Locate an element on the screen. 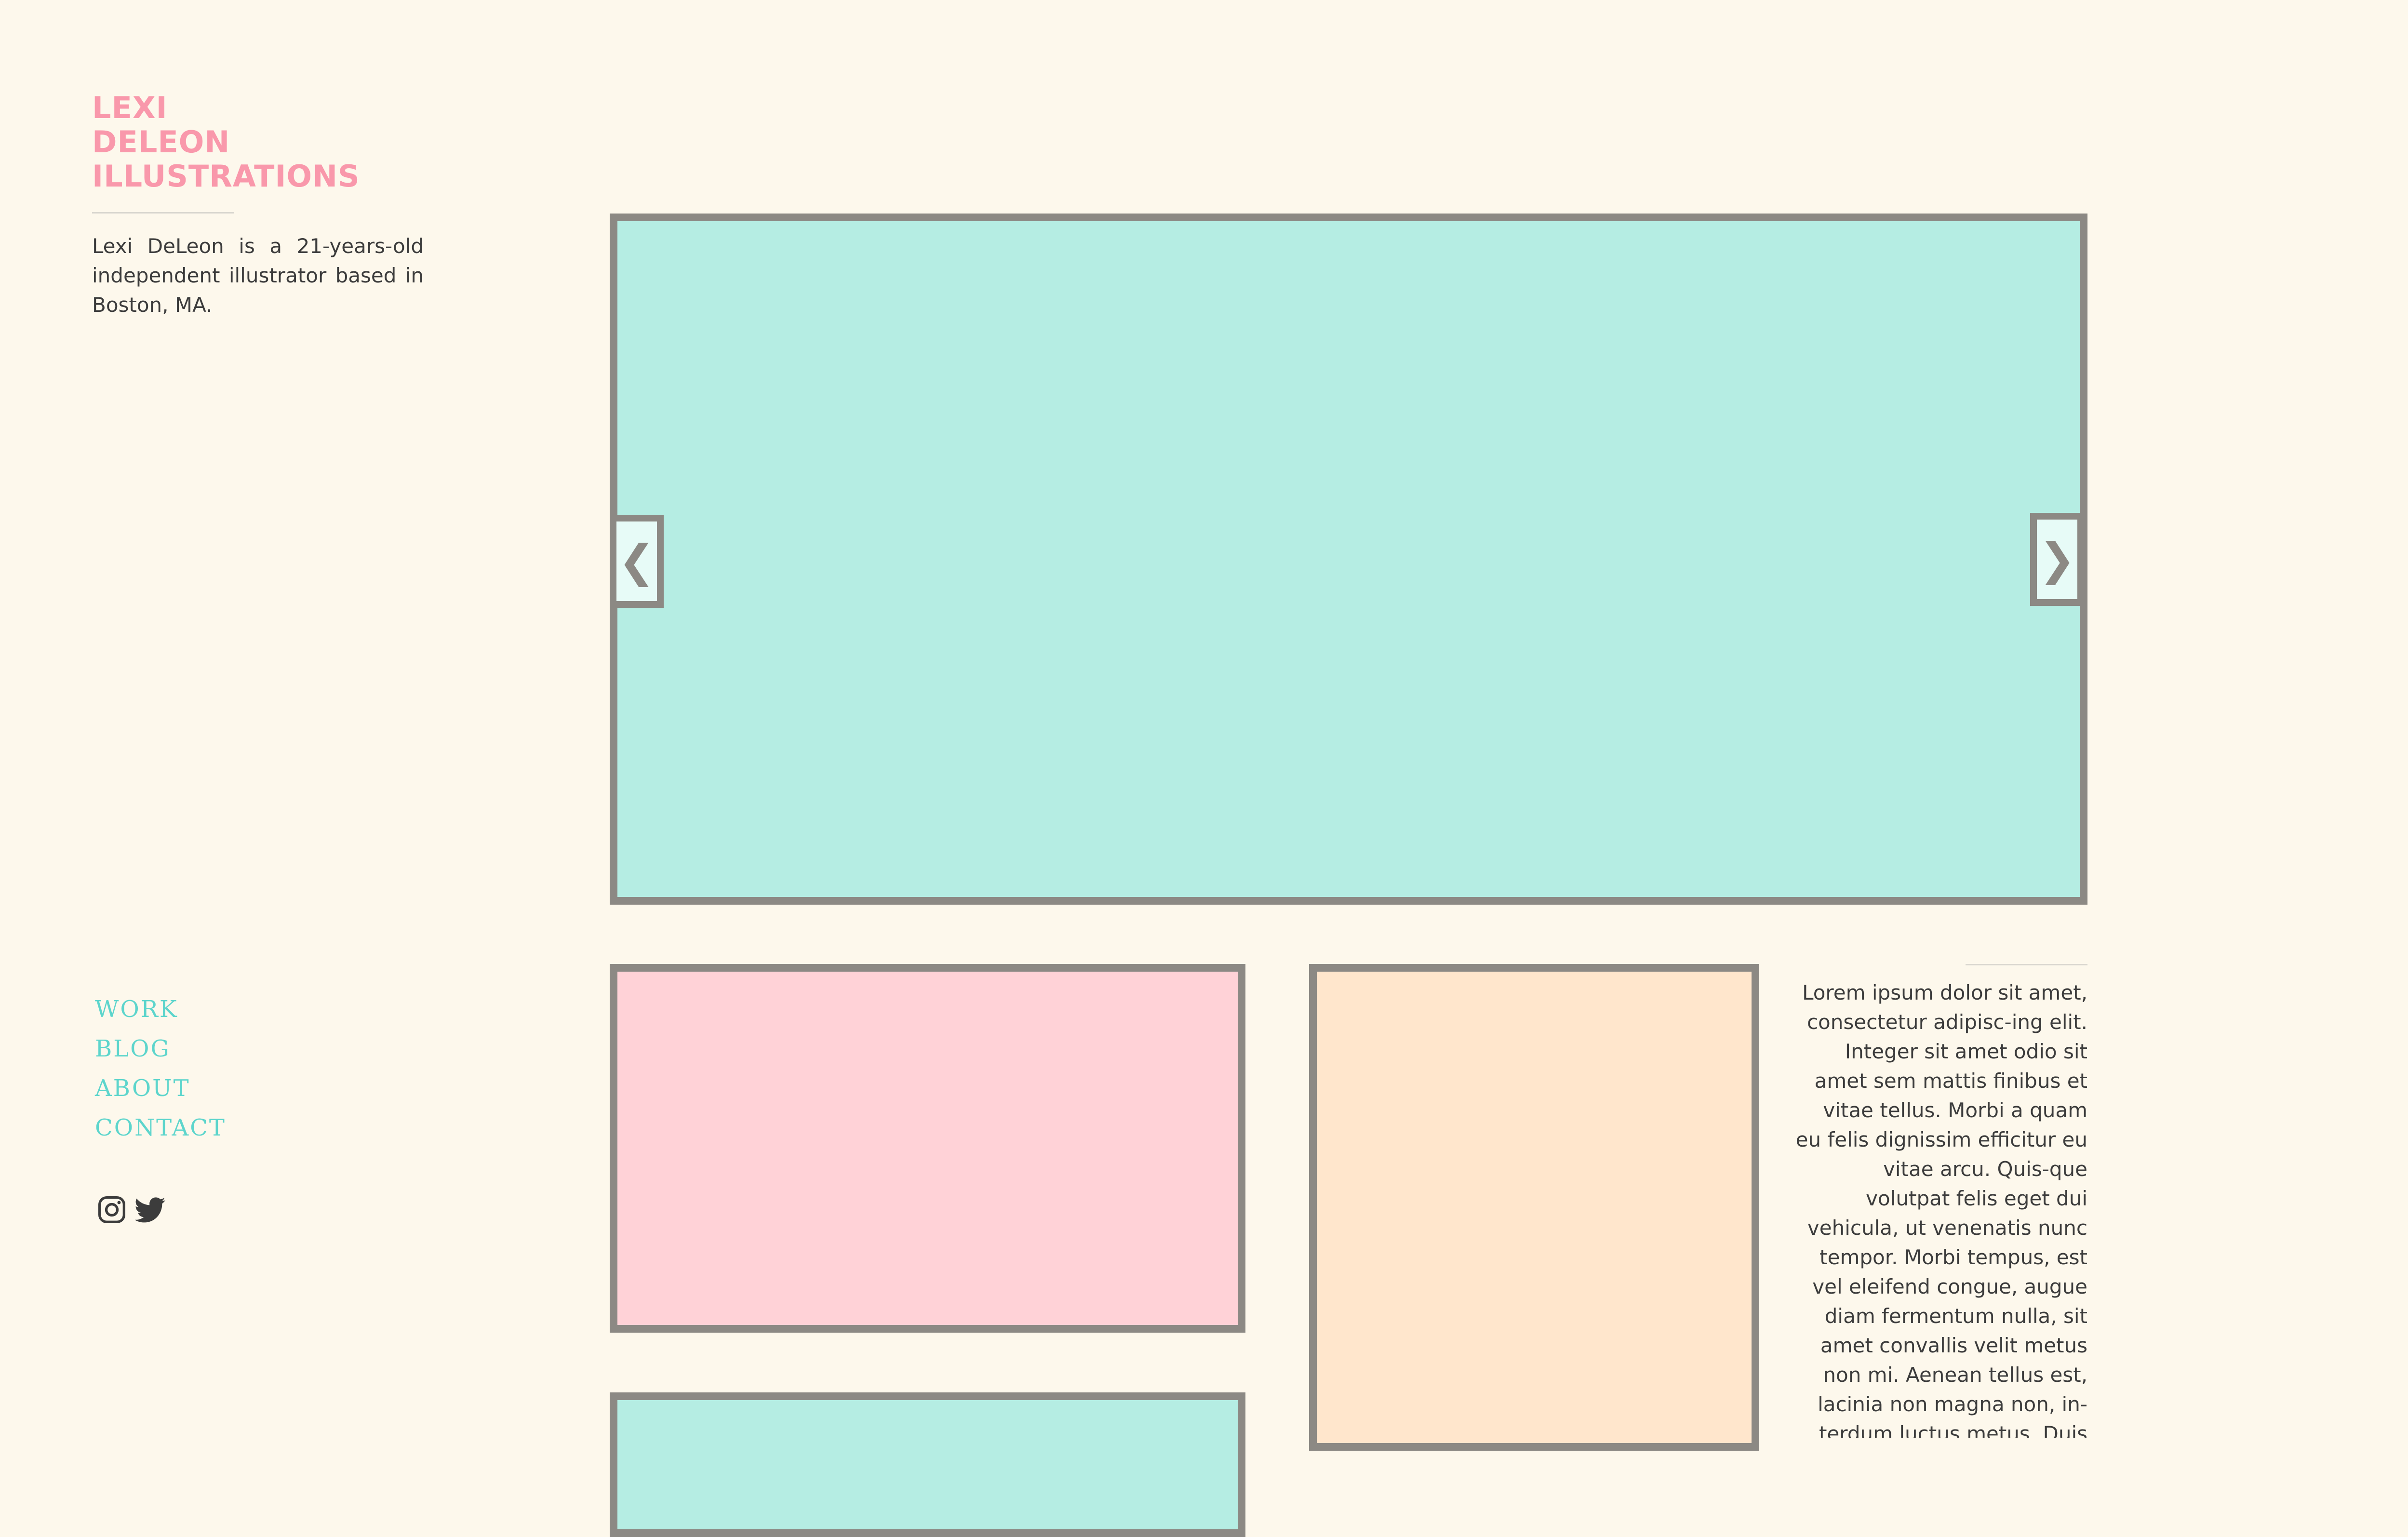  twitter-glyph is located at coordinates (150, 1210).